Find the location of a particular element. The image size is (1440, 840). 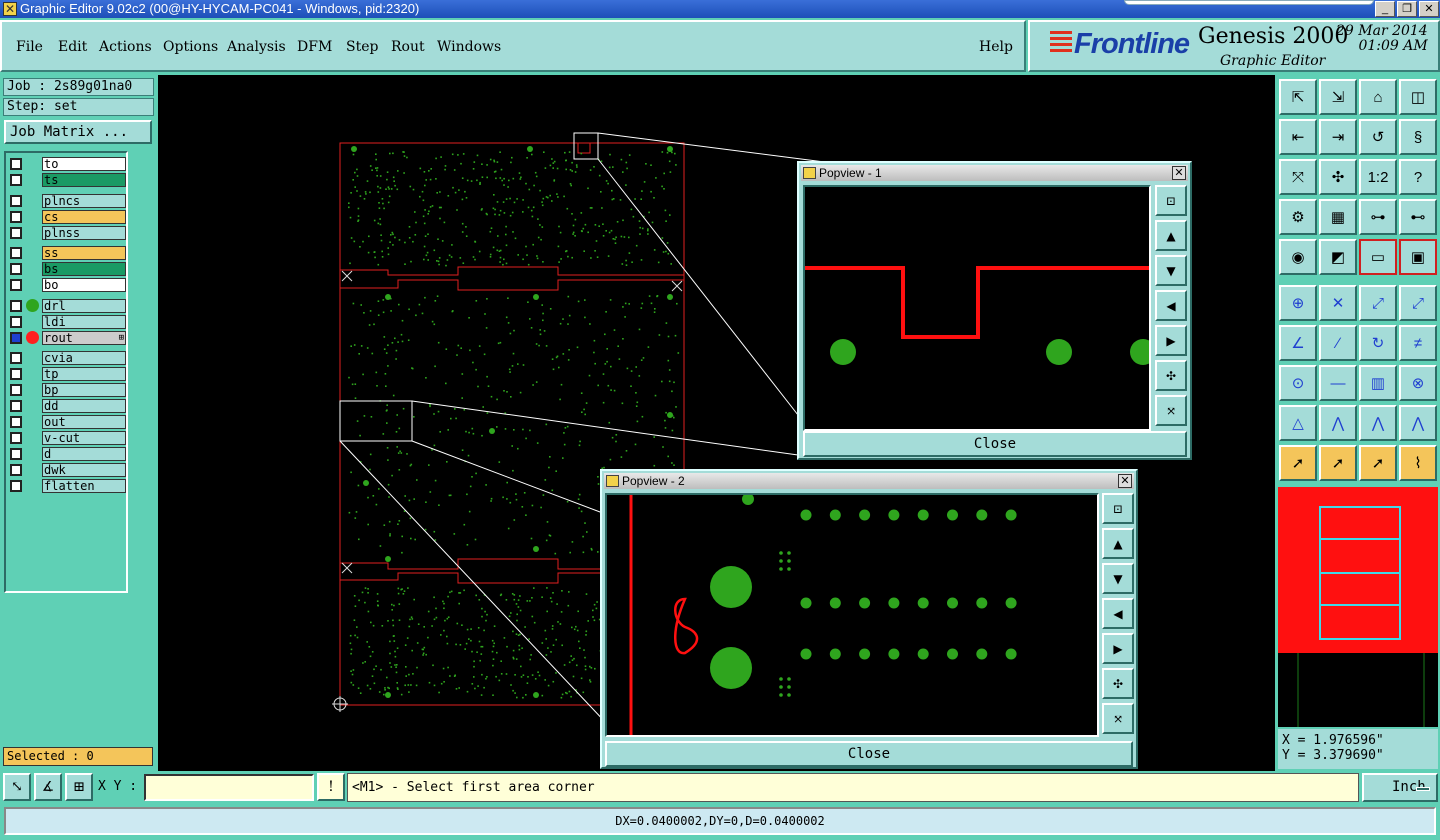

home-icon: ⌂ is located at coordinates (1378, 97).